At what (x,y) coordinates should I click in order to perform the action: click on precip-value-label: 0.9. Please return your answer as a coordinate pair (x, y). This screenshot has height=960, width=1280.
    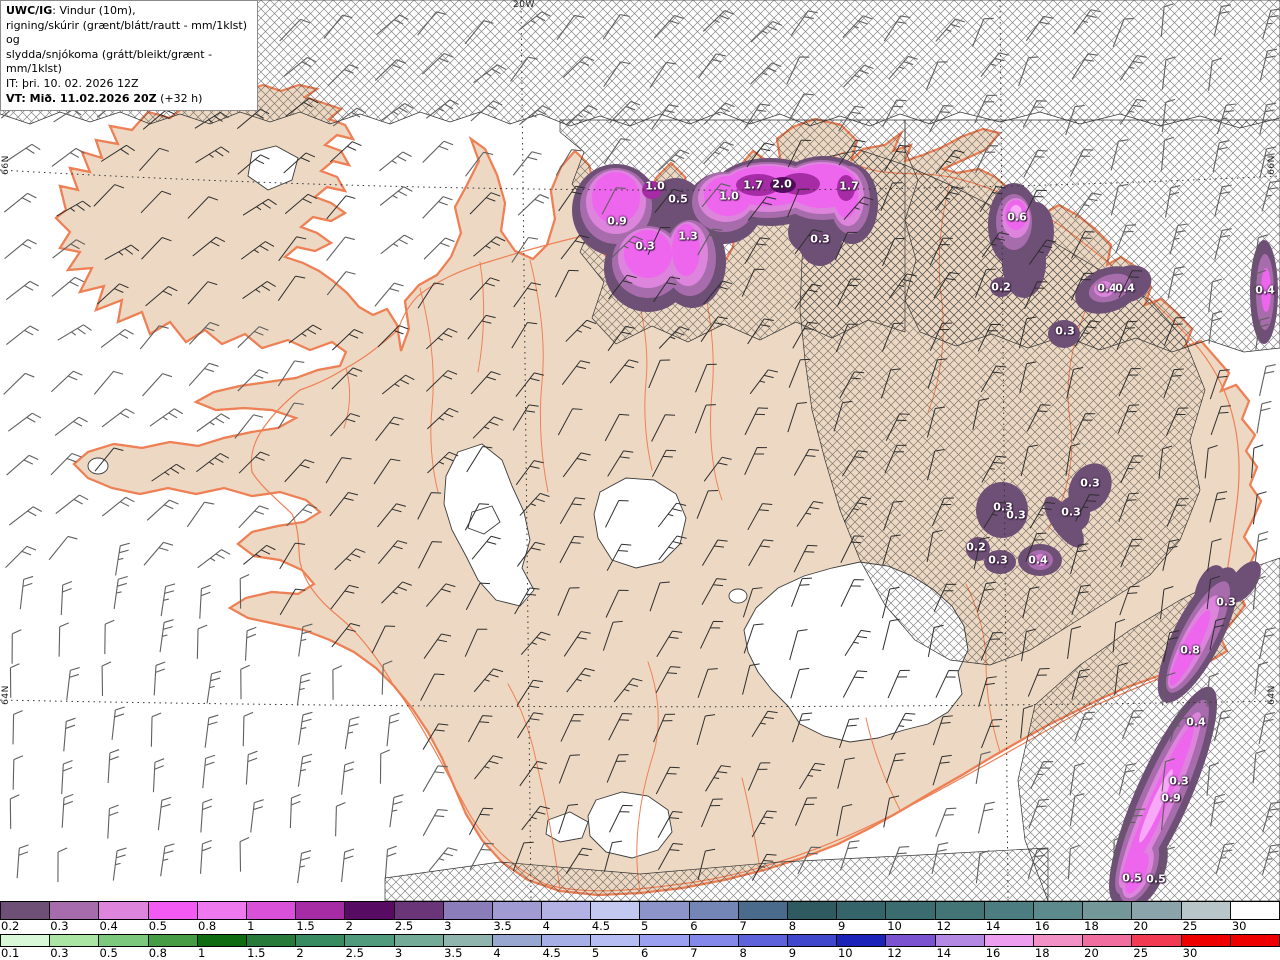
    Looking at the image, I should click on (617, 221).